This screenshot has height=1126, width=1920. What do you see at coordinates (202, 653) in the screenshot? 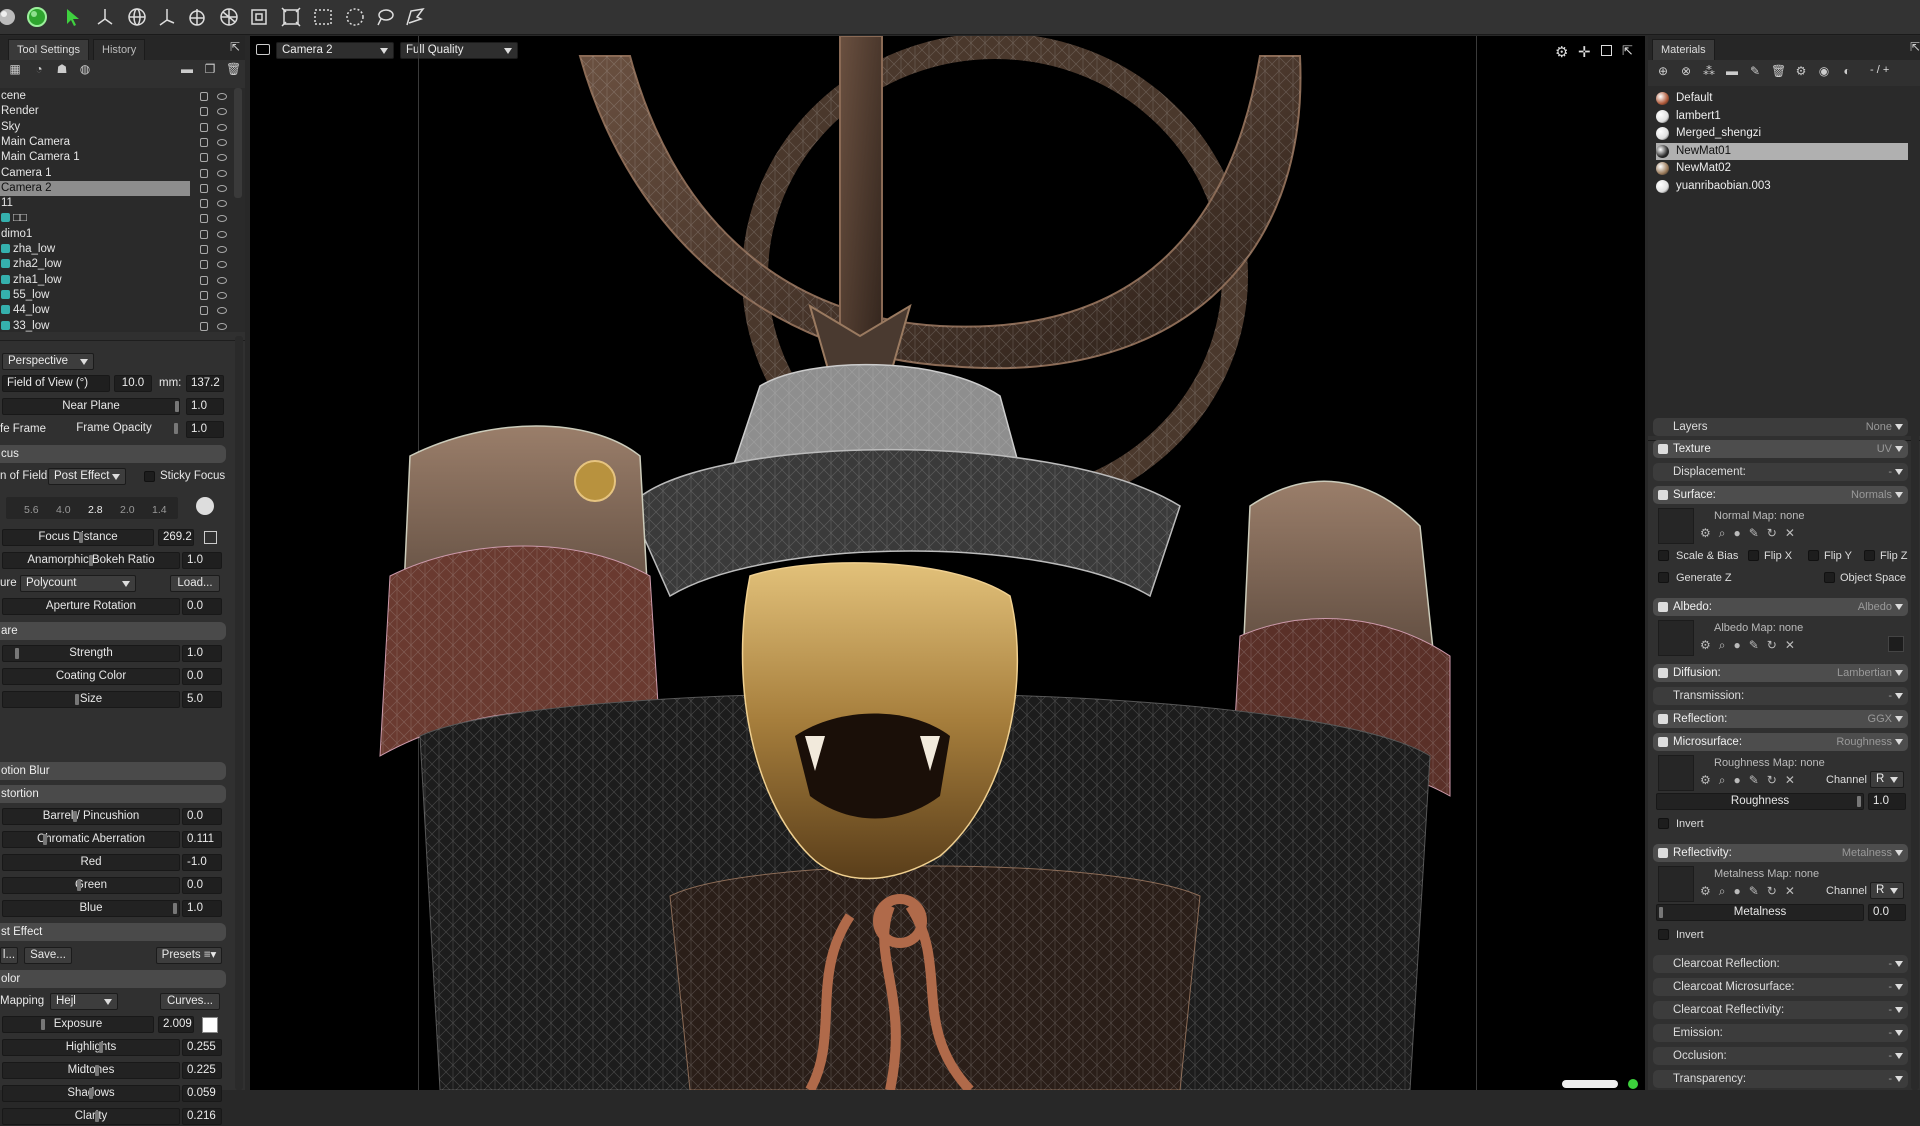
I see `strength-field: 1.0` at bounding box center [202, 653].